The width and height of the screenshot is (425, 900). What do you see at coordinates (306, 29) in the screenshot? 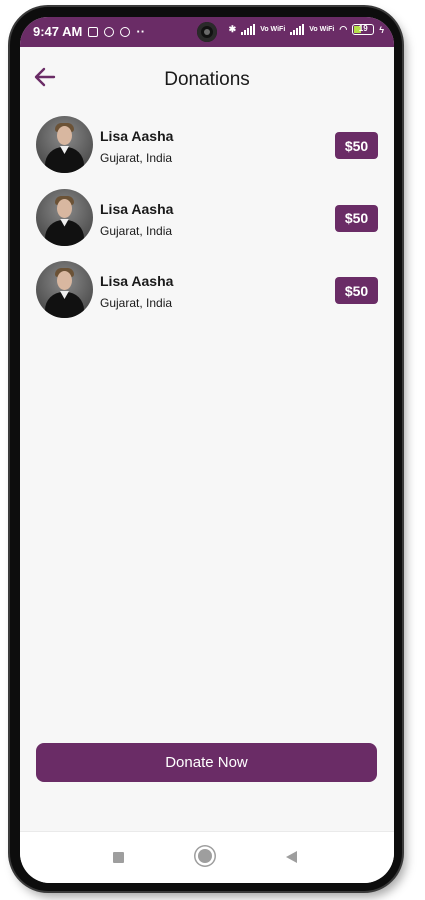
I see `status-right: ✱ Vo WiFi Vo WiFi ◠ 19 ϟ` at bounding box center [306, 29].